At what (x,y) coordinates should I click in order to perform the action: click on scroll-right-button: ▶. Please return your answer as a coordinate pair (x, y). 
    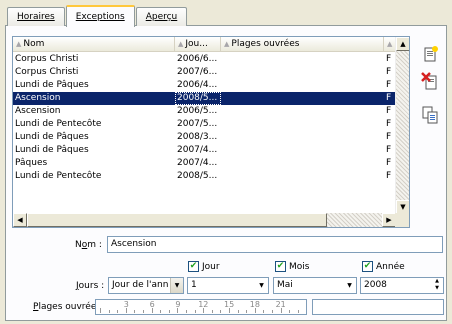
    Looking at the image, I should click on (389, 220).